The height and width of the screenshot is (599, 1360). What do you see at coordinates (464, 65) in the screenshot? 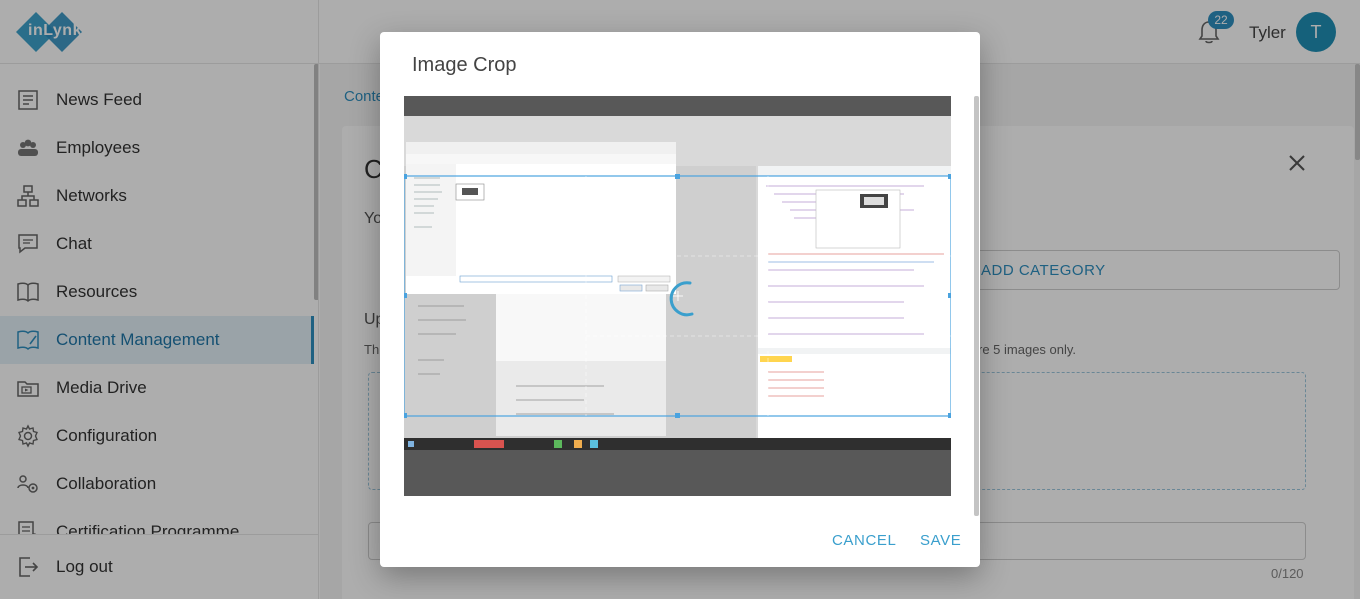
I see `dialog-title: Image Crop` at bounding box center [464, 65].